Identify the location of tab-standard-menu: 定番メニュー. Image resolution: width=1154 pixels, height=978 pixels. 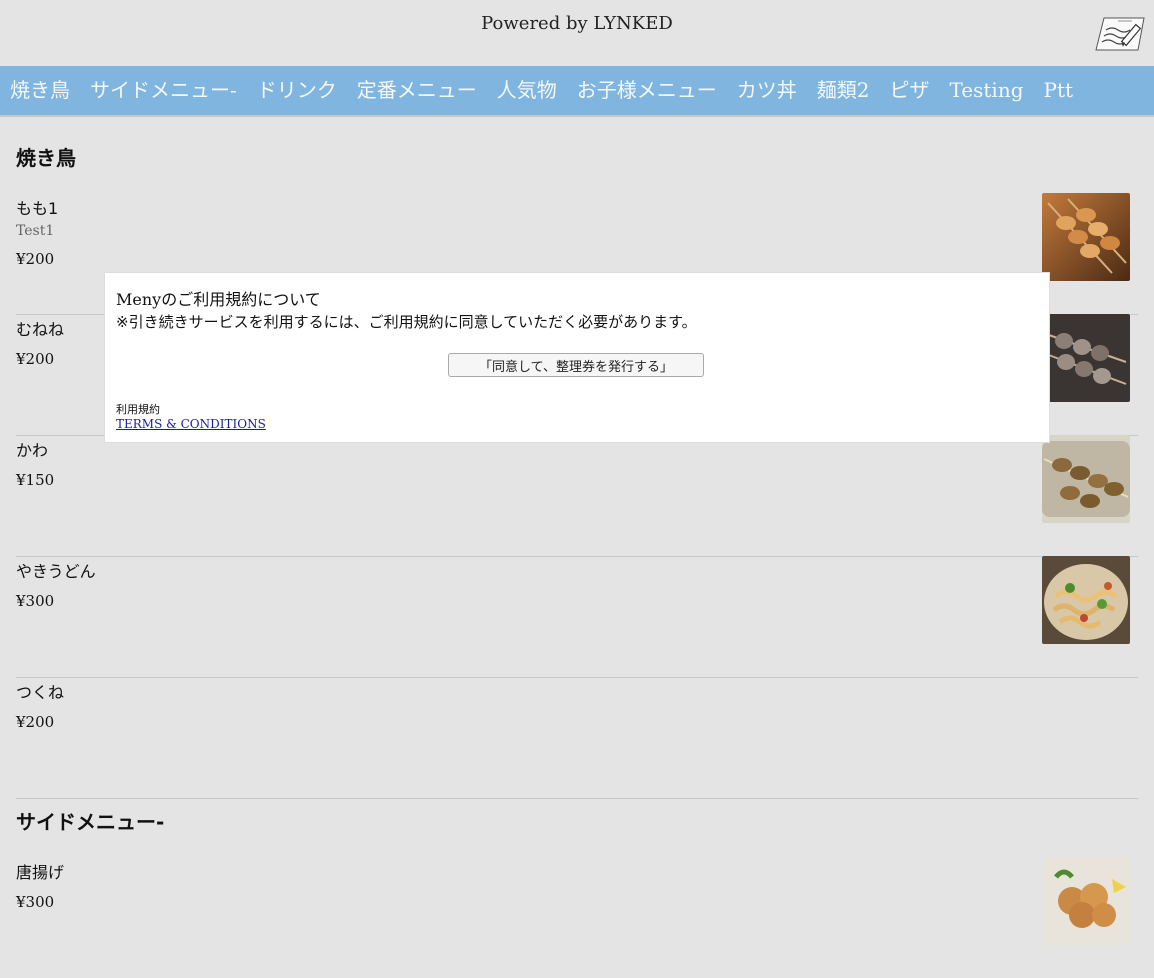
(417, 90).